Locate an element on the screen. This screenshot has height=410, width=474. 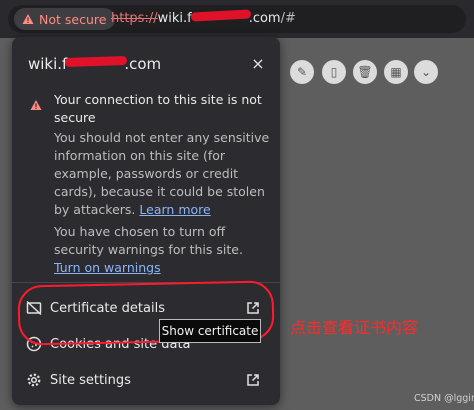
url-host-prefix: wiki.f is located at coordinates (174, 18).